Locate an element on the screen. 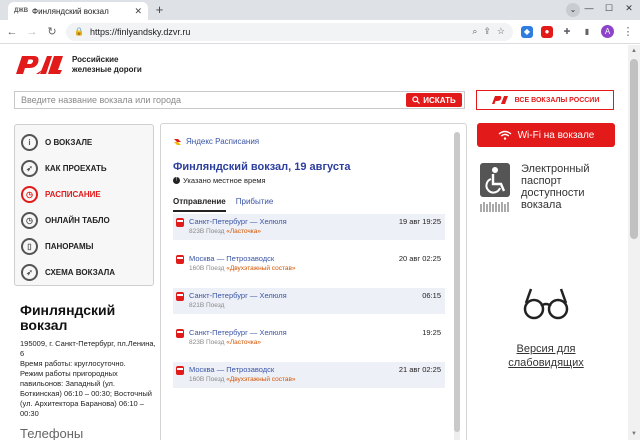  rzd-small-logo-icon is located at coordinates (499, 100).